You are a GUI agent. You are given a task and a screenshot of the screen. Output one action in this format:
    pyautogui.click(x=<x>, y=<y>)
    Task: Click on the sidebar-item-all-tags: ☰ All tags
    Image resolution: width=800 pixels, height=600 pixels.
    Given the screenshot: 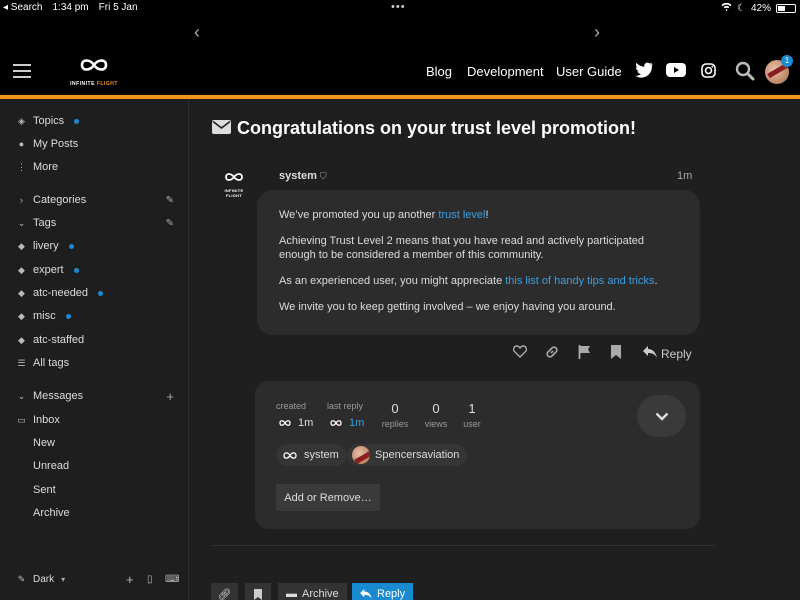 What is the action you would take?
    pyautogui.click(x=43, y=363)
    